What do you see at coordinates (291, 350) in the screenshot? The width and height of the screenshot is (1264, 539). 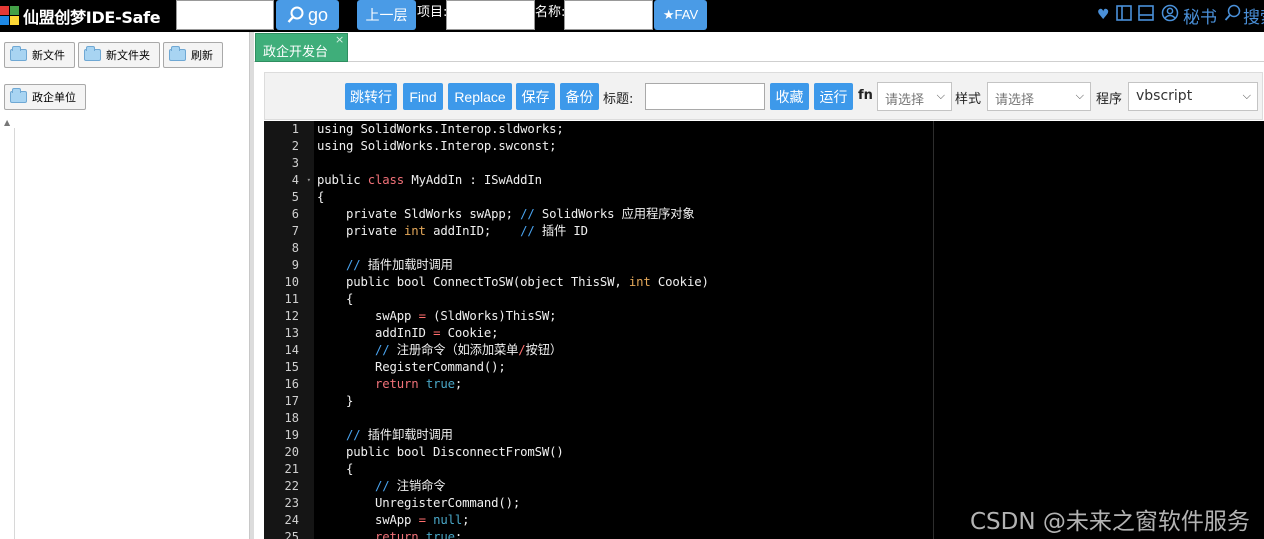 I see `line-number: 14` at bounding box center [291, 350].